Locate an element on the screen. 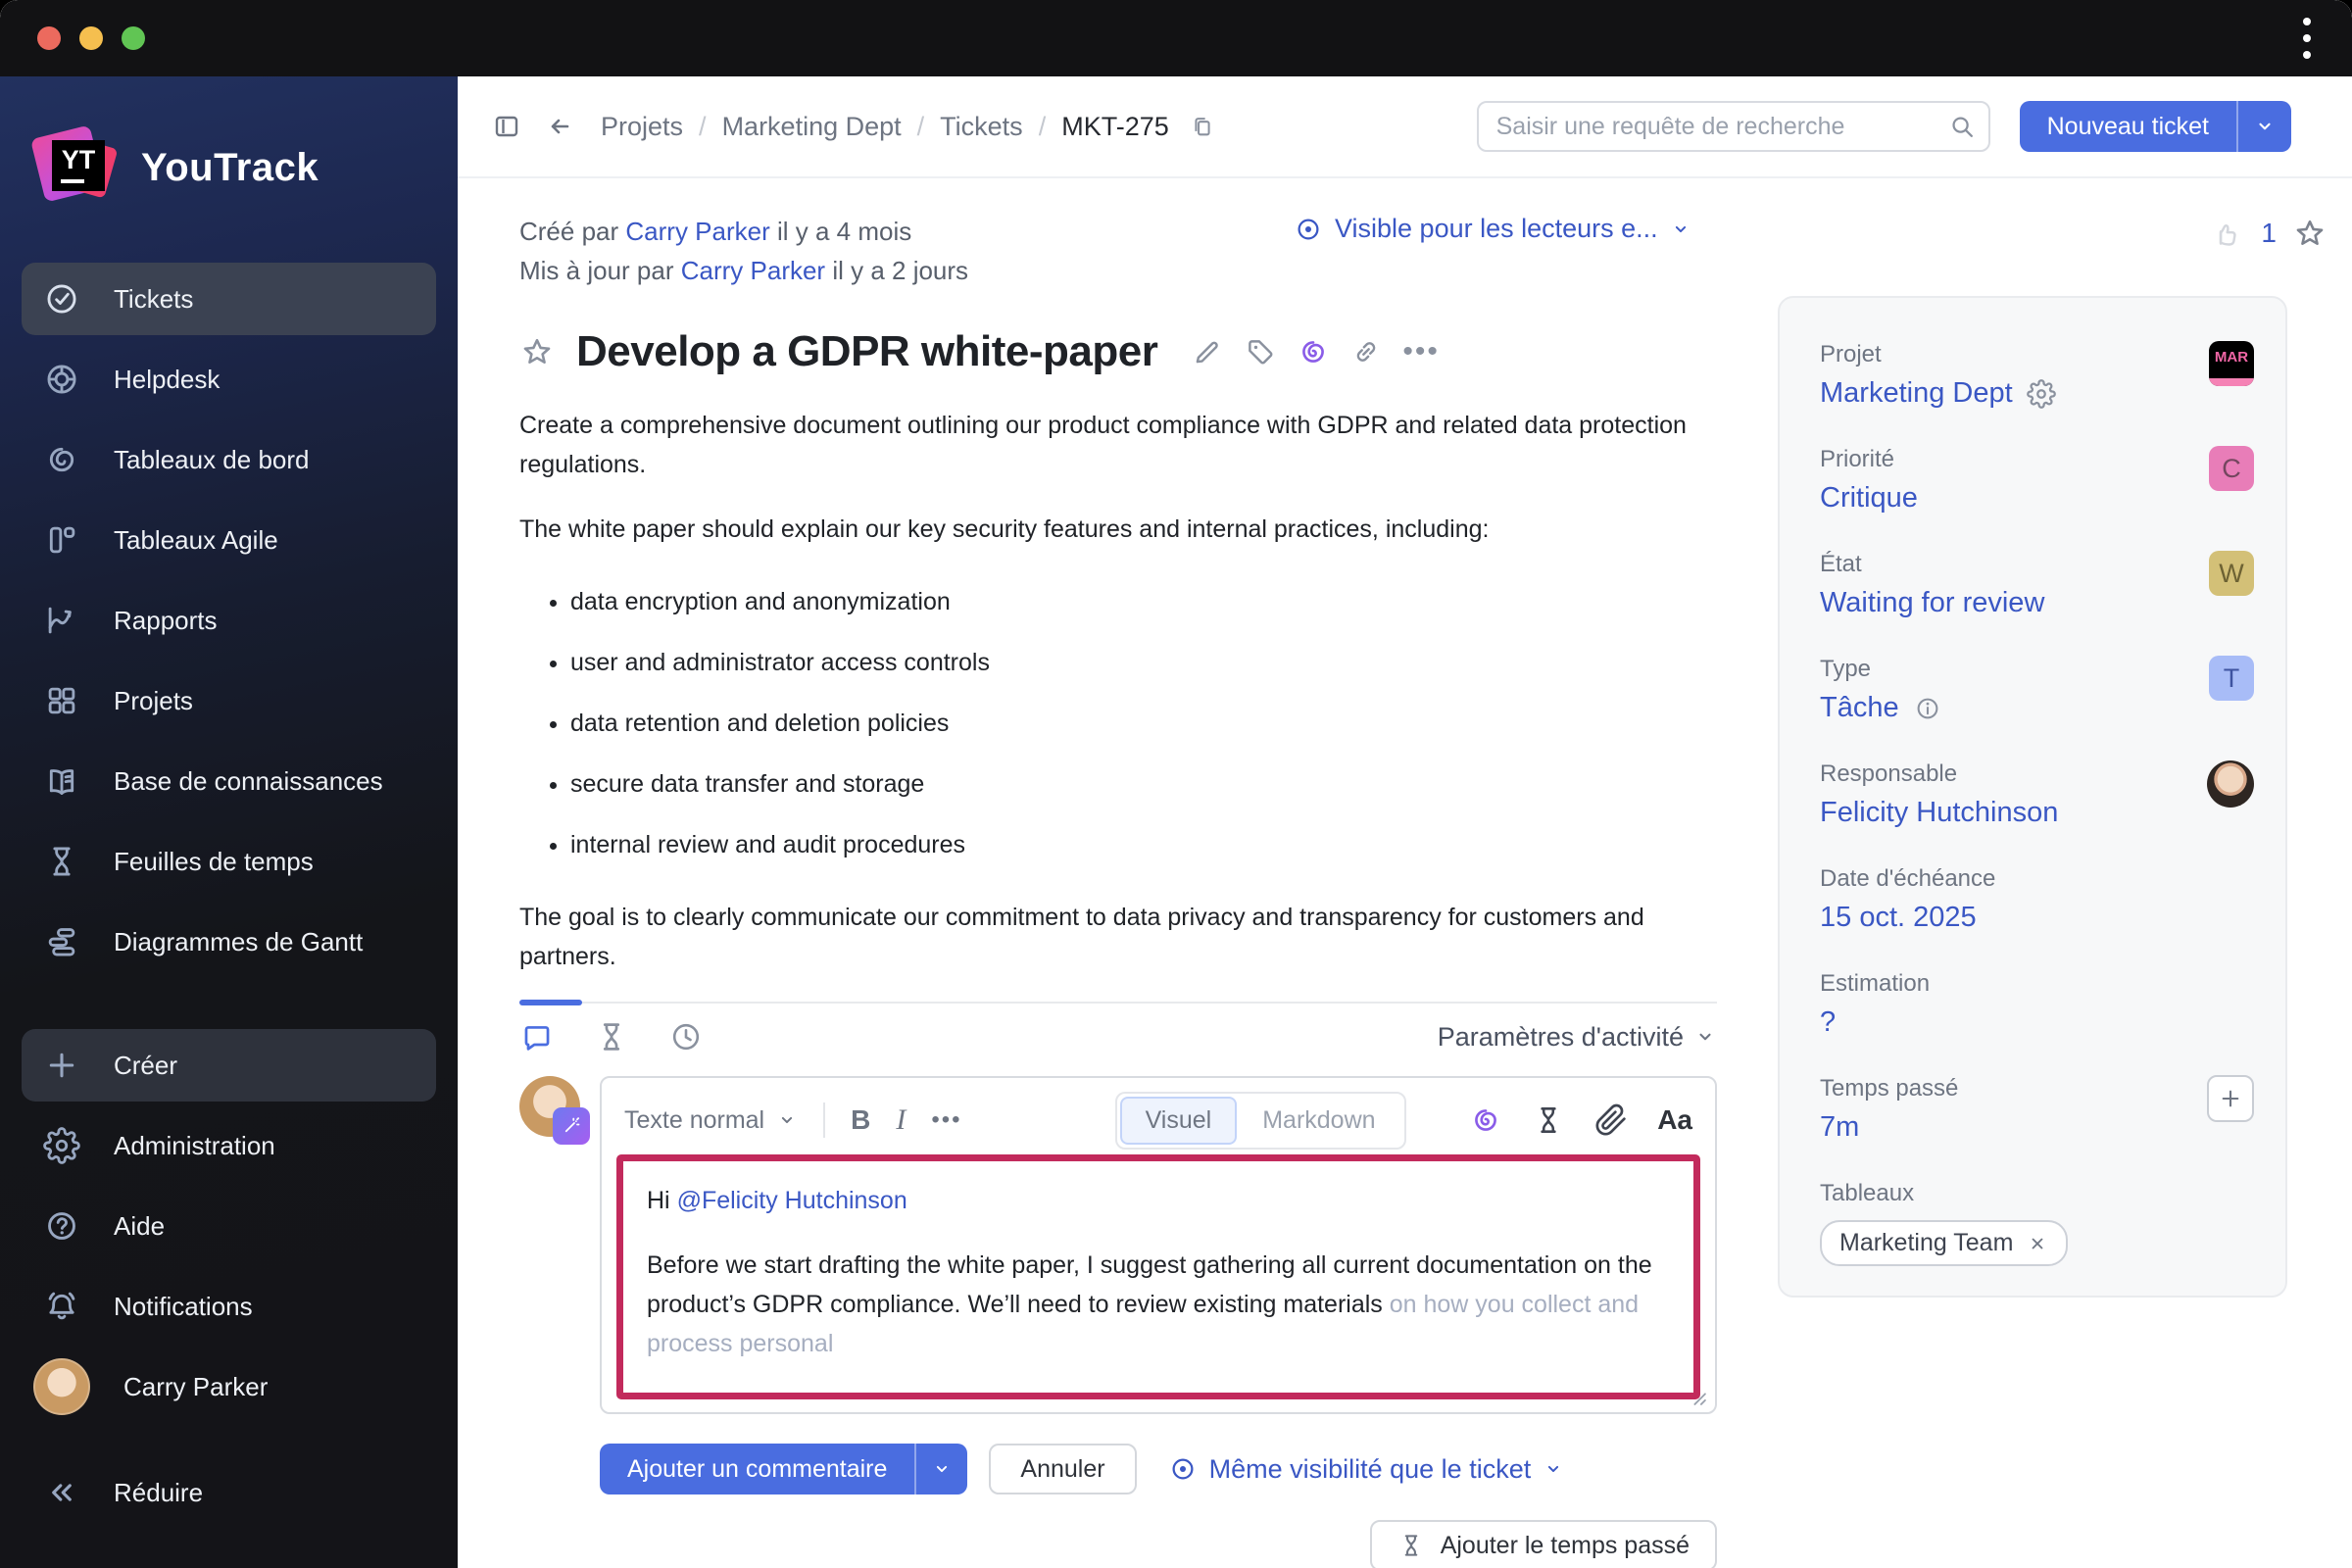 This screenshot has width=2352, height=1568. sidebar-item-dashboards: Tableaux de bord is located at coordinates (229, 459).